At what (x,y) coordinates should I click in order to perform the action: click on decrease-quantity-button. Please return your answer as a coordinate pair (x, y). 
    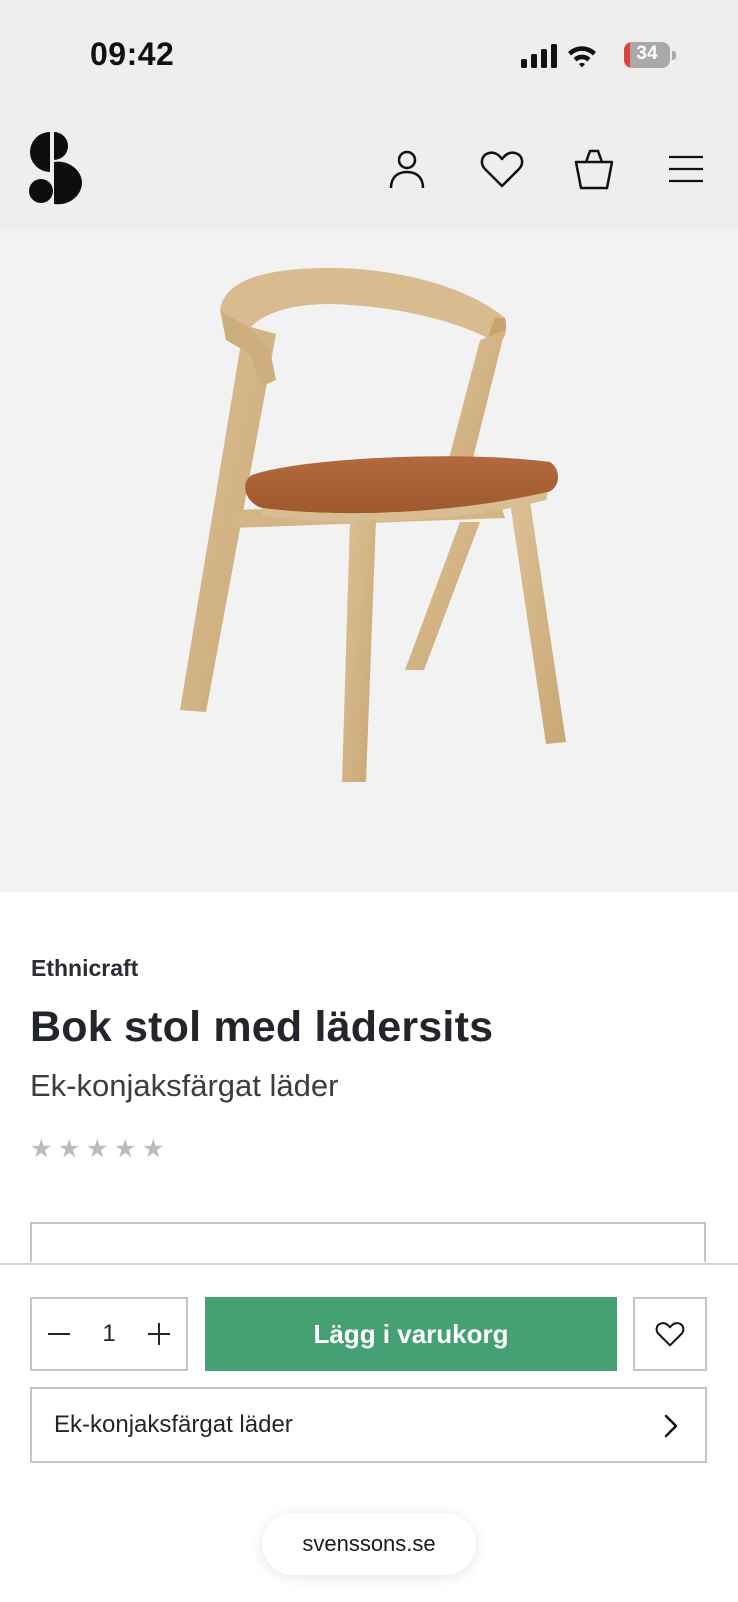
    Looking at the image, I should click on (59, 1334).